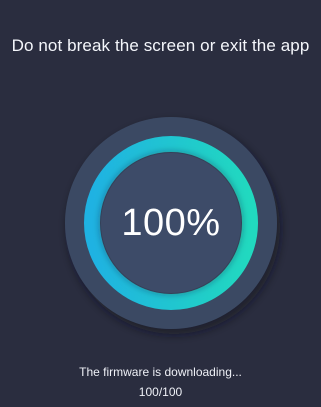 The width and height of the screenshot is (321, 407). What do you see at coordinates (160, 45) in the screenshot?
I see `warning-message: Do not break the screen or exit the app` at bounding box center [160, 45].